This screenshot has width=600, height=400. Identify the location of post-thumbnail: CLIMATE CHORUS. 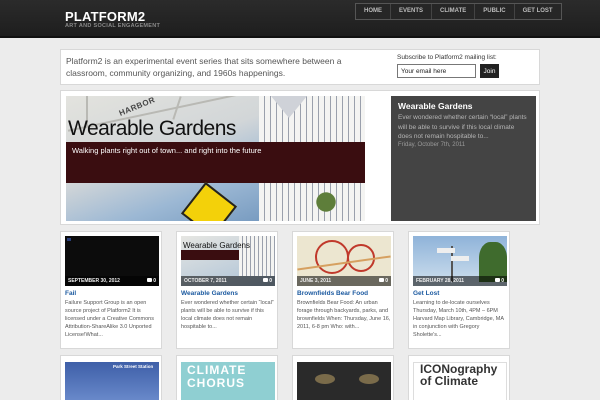
(228, 381).